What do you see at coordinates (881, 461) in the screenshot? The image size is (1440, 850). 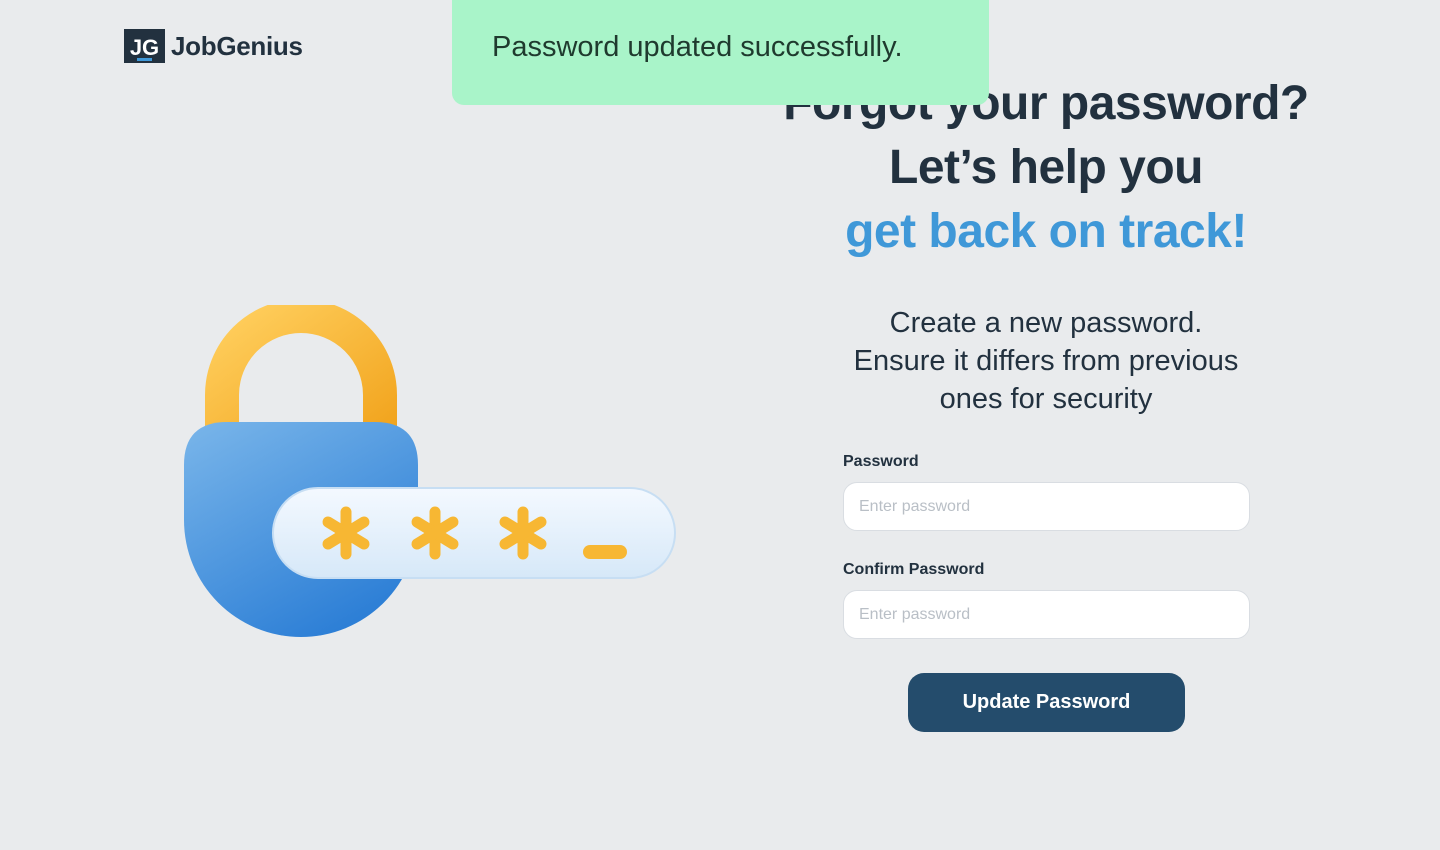 I see `password-label: Password` at bounding box center [881, 461].